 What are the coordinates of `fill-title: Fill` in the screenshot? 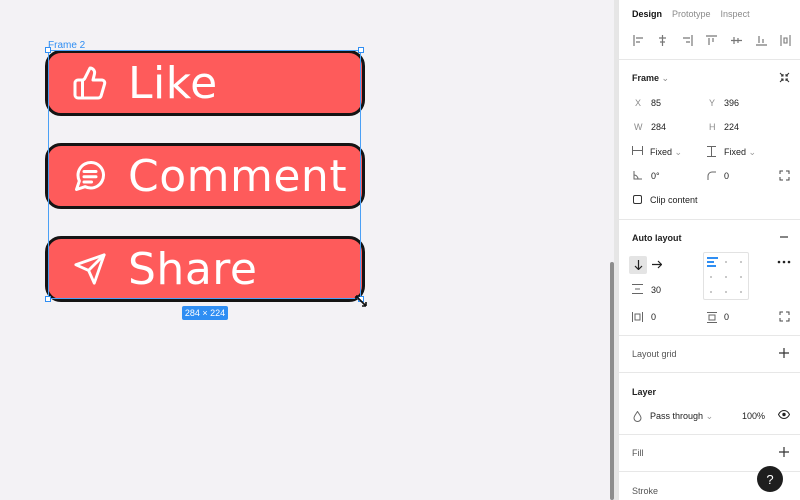 It's located at (638, 453).